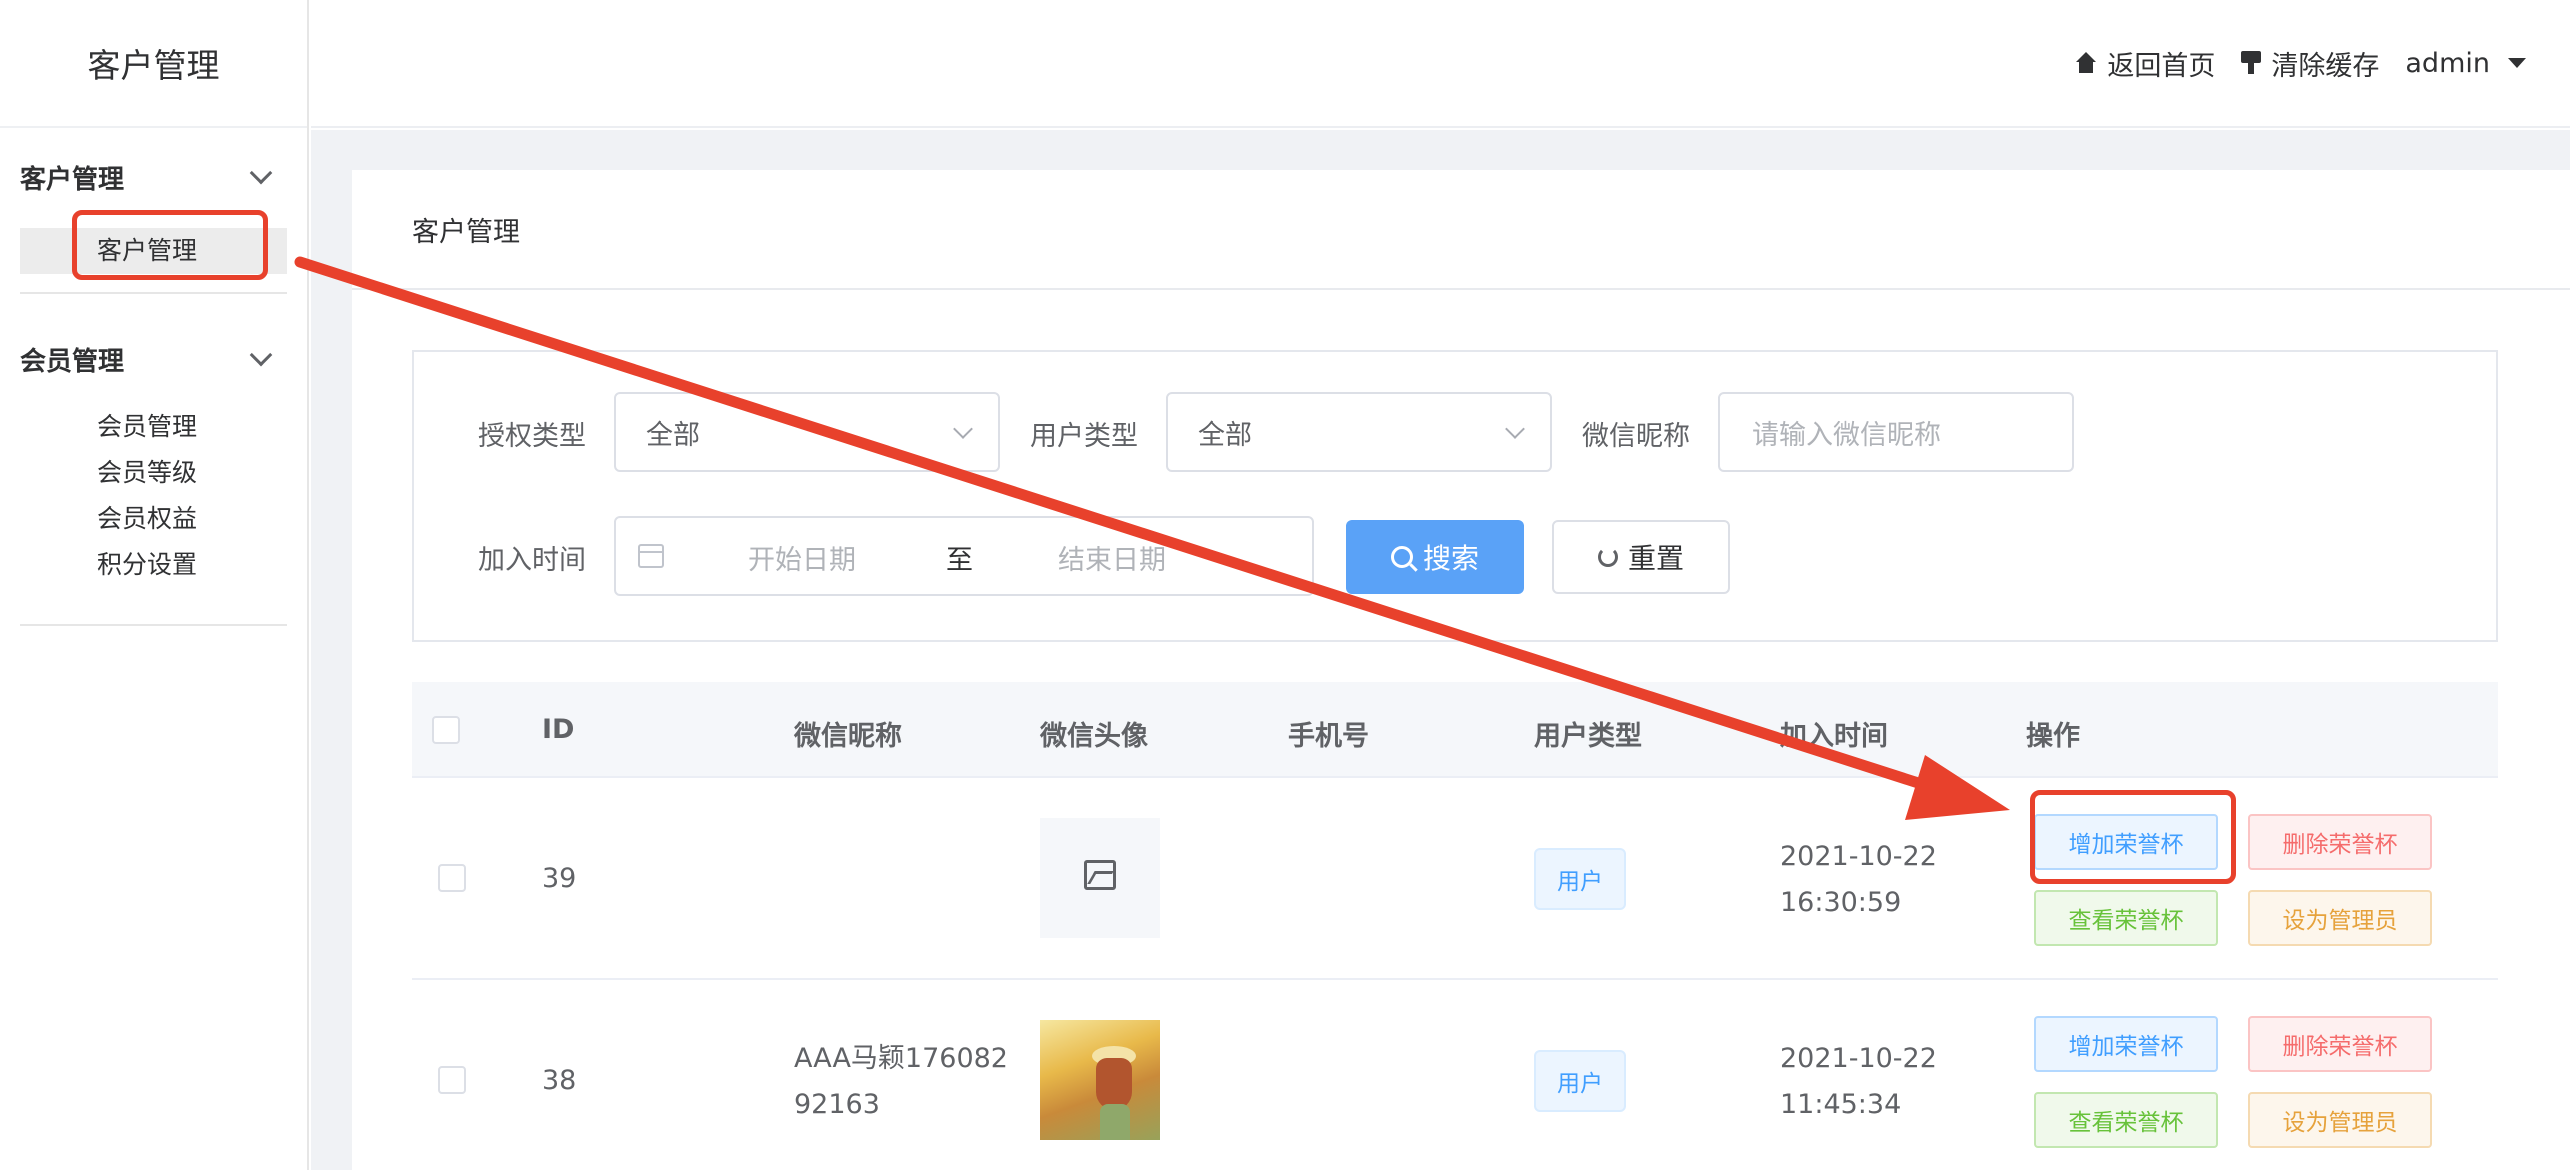 This screenshot has width=2570, height=1170. I want to click on sidebar: 客户管理 客户管理 客户管理 会员管理 会员管理 会员等级 会员权益 积分设置, so click(154, 585).